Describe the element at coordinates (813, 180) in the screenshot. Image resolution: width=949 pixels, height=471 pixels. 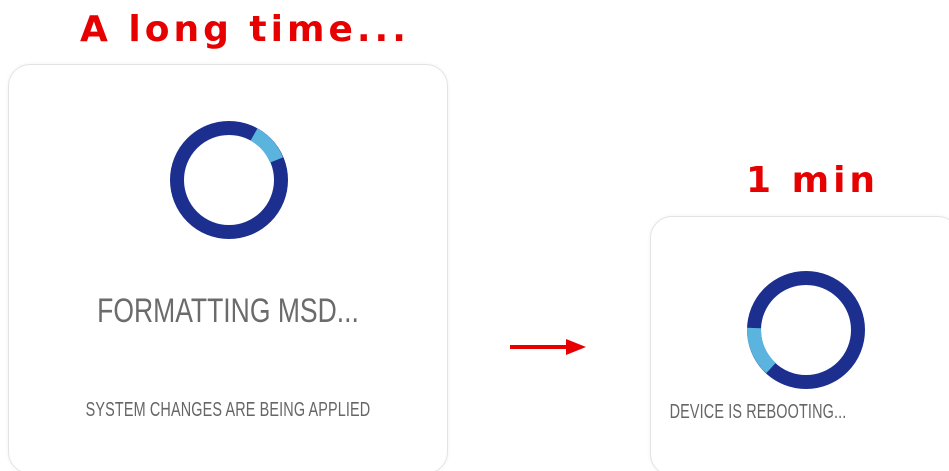
I see `annotation-one-min: 1 min` at that location.